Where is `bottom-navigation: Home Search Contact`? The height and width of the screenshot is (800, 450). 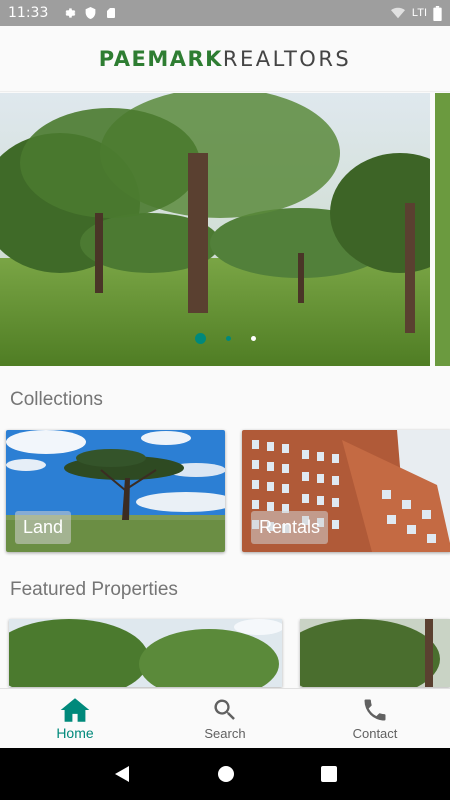 bottom-navigation: Home Search Contact is located at coordinates (225, 718).